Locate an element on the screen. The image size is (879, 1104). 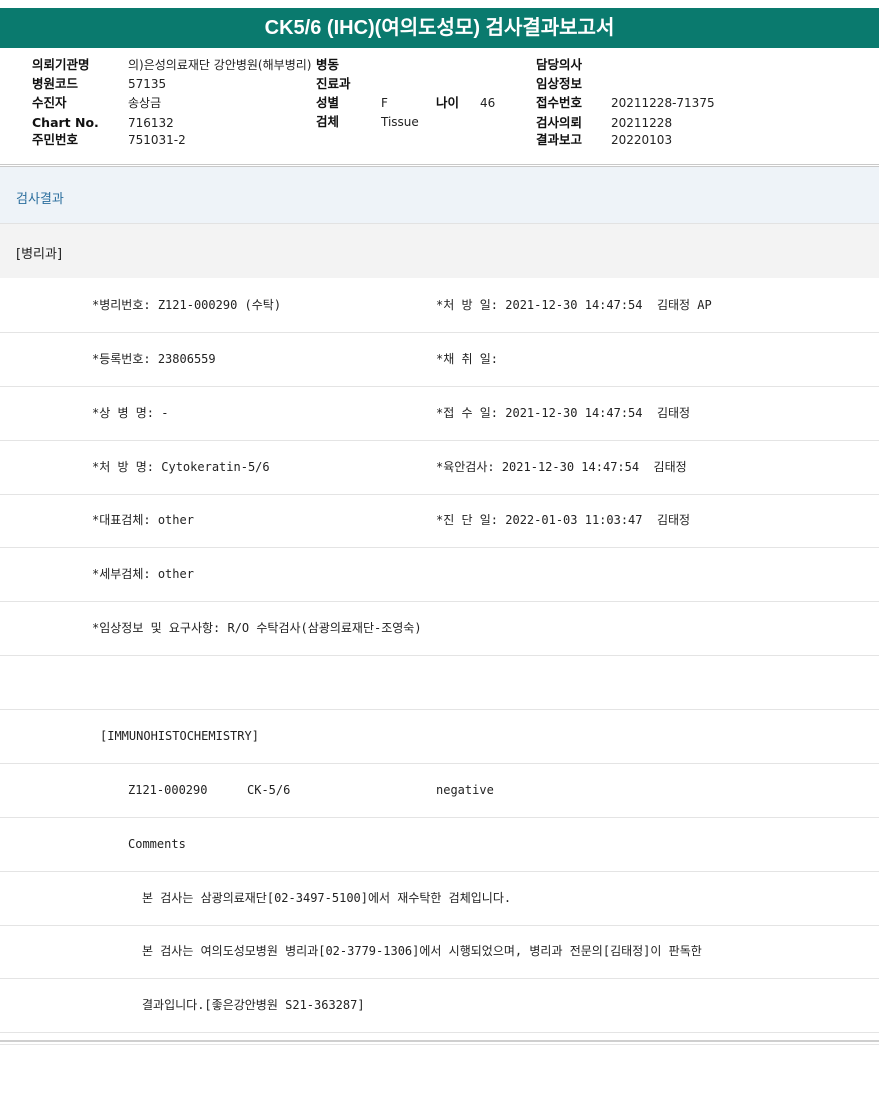
receipt-value: 20211228-71375 is located at coordinates (663, 103).